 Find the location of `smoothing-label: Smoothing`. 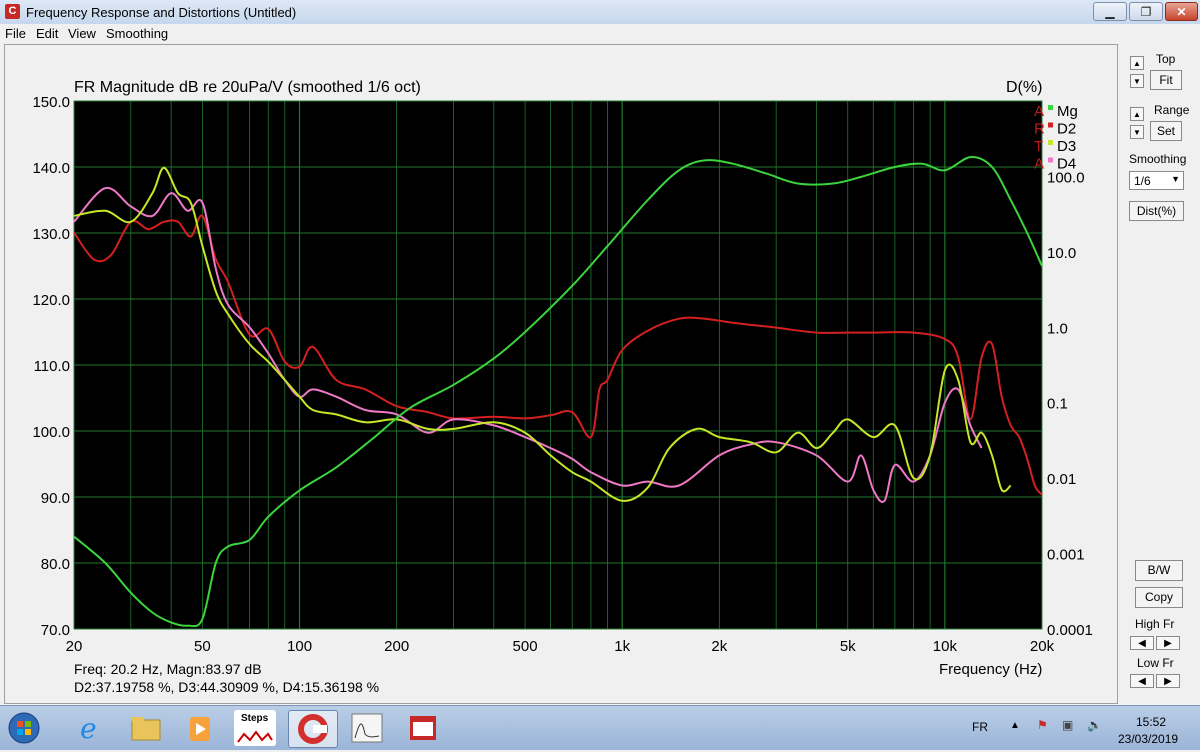

smoothing-label: Smoothing is located at coordinates (1158, 159).